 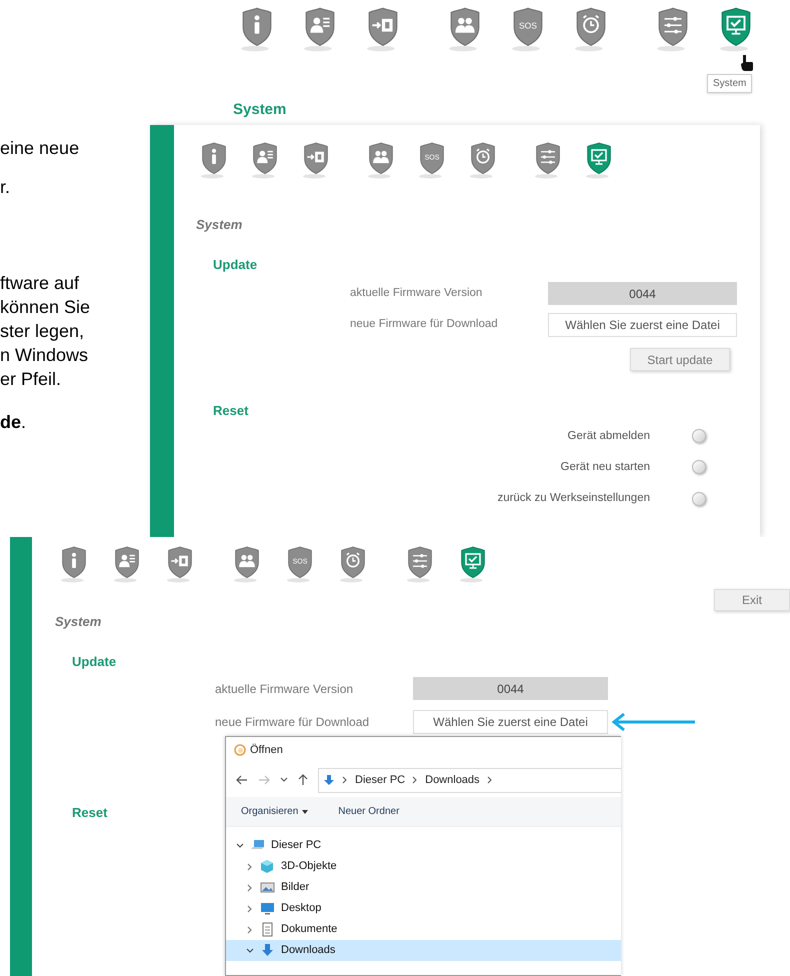 I want to click on text-line: de., so click(x=14, y=422).